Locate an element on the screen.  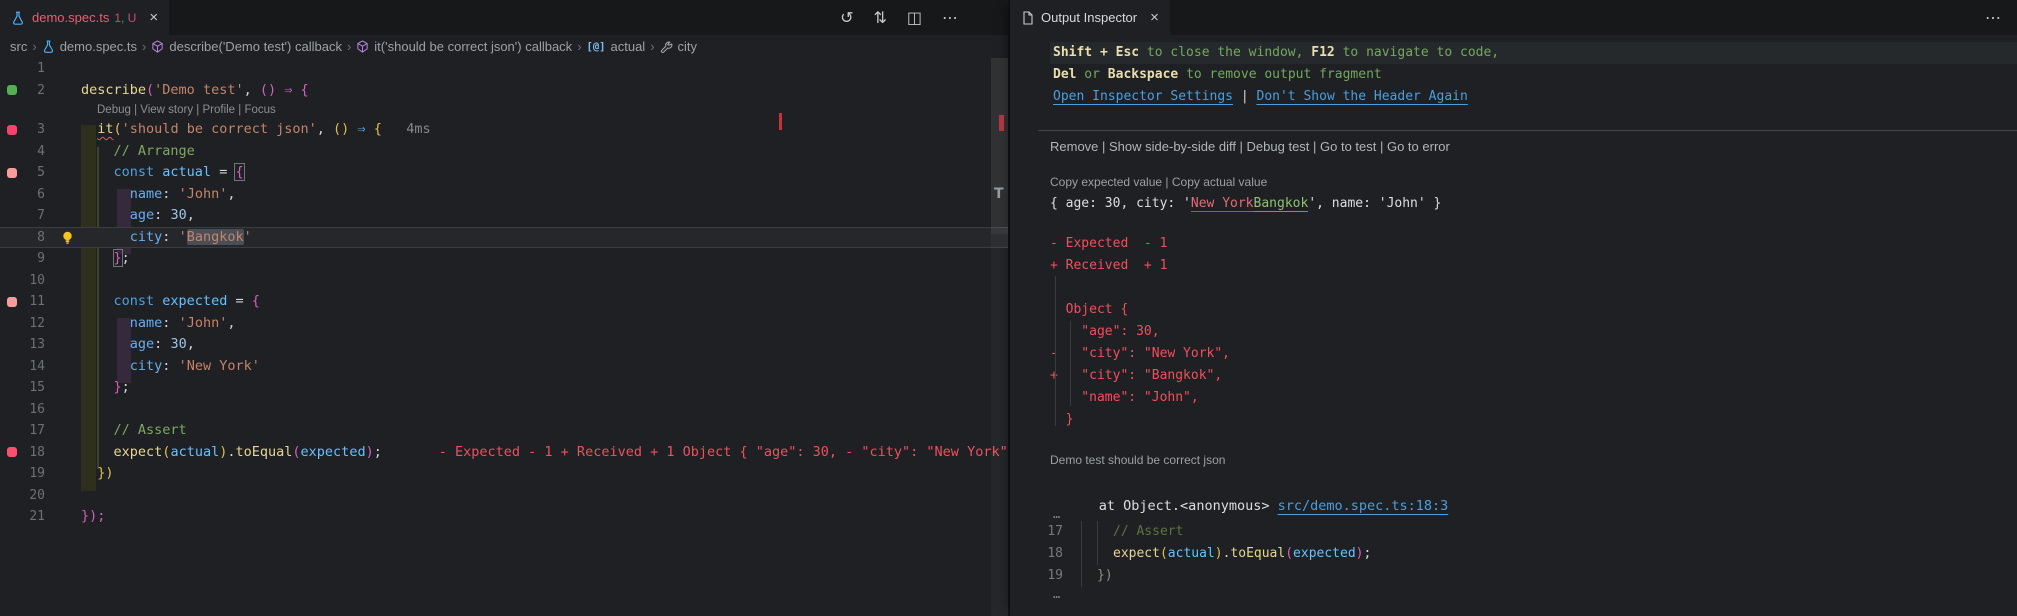
lightbulb-icon is located at coordinates (67, 238).